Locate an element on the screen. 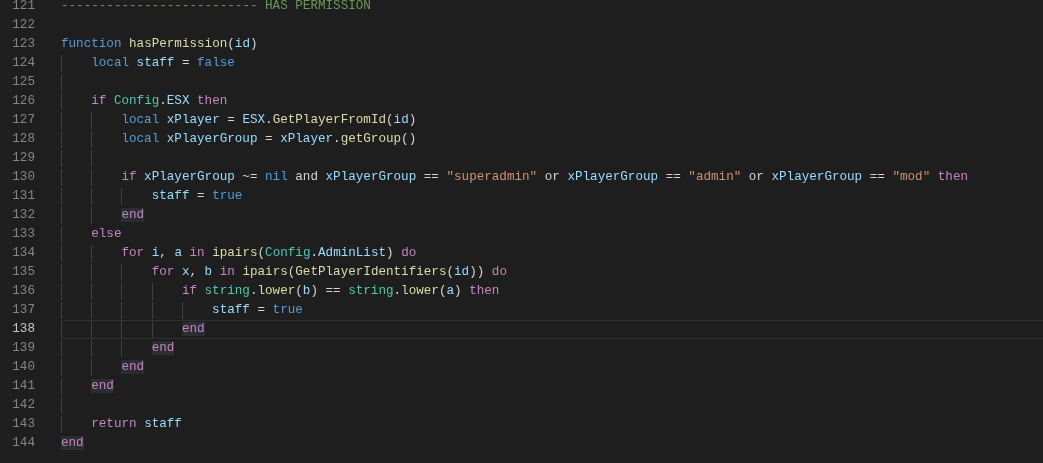 This screenshot has width=1043, height=463. line-number: 134 is located at coordinates (23, 253).